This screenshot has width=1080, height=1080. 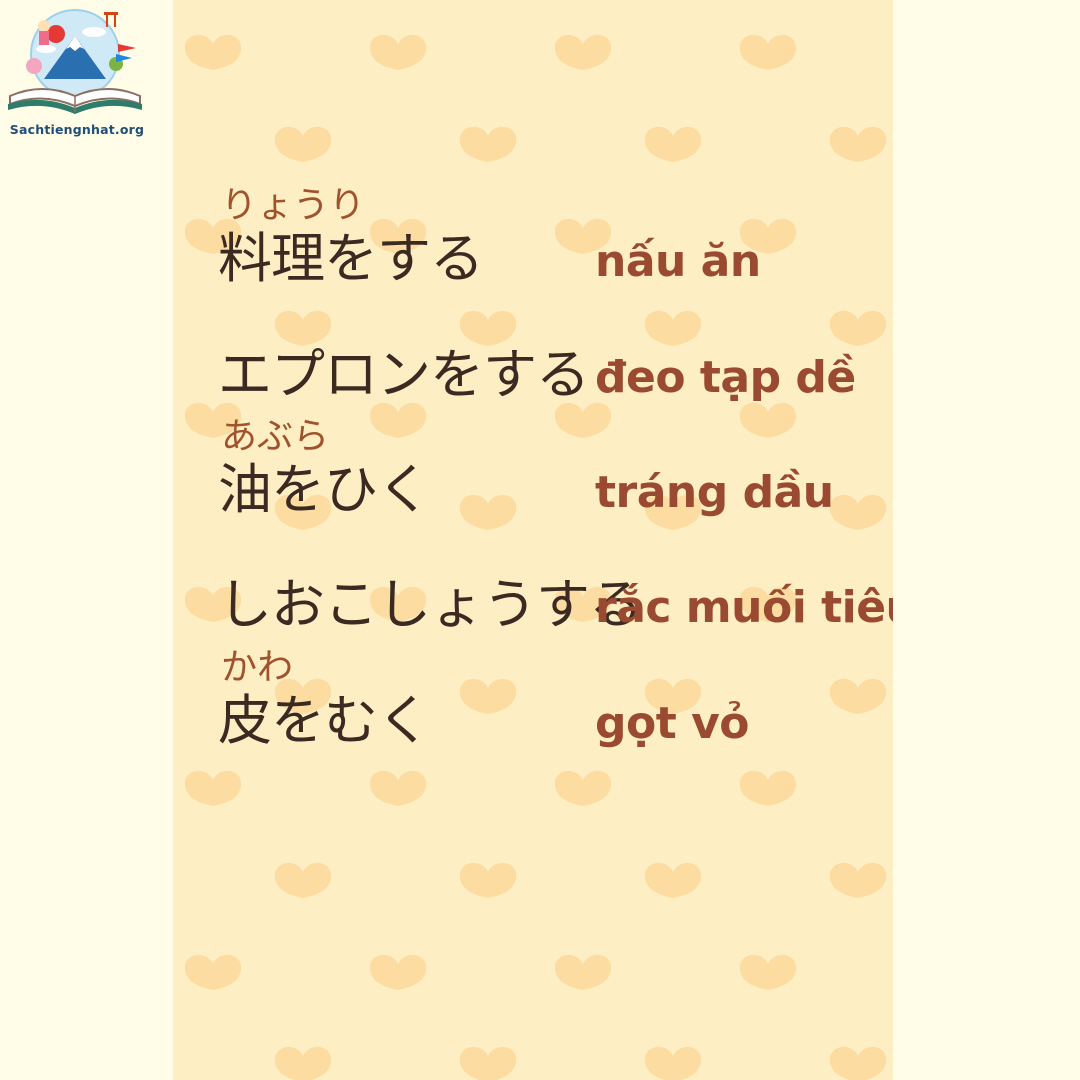 What do you see at coordinates (324, 489) in the screenshot?
I see `japanese-phrase: 油をひく` at bounding box center [324, 489].